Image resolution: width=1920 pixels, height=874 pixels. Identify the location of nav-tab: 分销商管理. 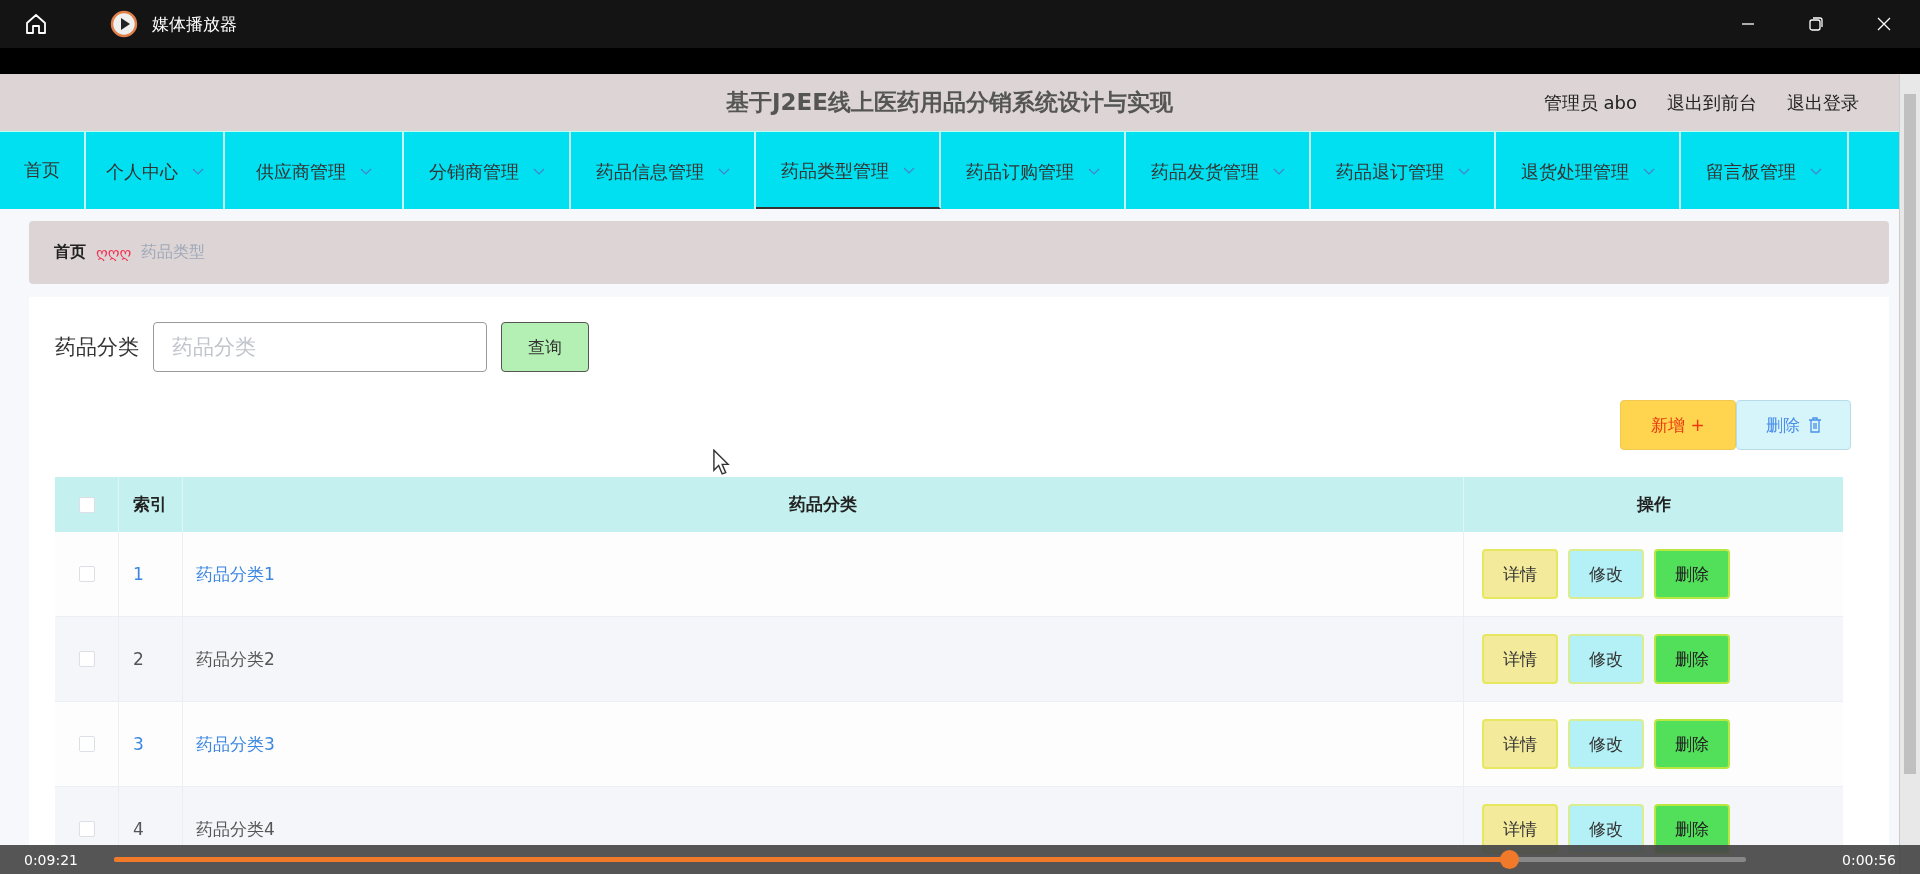
(487, 170).